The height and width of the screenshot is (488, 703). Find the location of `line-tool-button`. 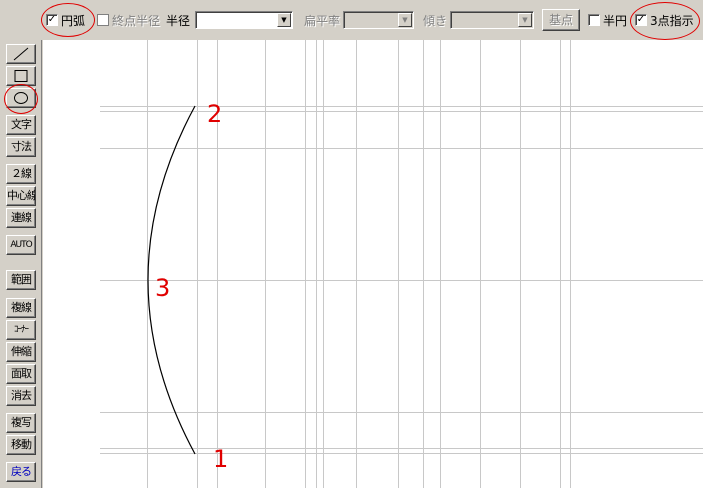

line-tool-button is located at coordinates (21, 54).